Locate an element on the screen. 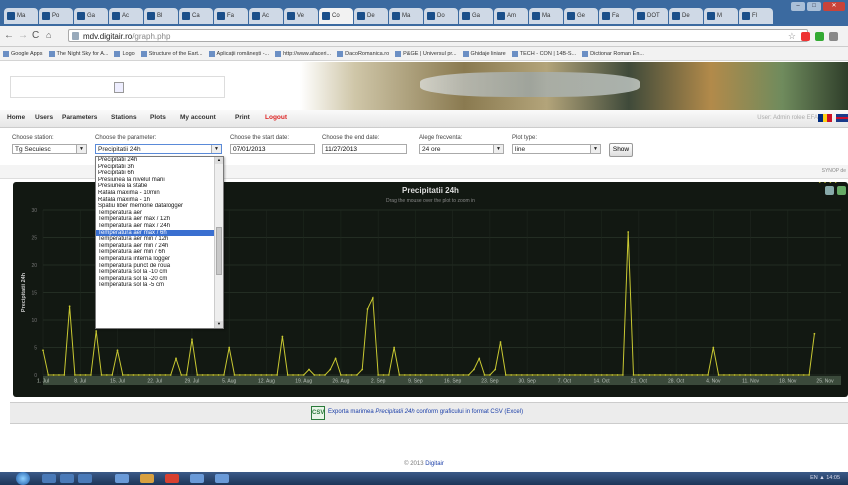 This screenshot has height=485, width=848. back-arrow-icon: ← is located at coordinates (9, 35).